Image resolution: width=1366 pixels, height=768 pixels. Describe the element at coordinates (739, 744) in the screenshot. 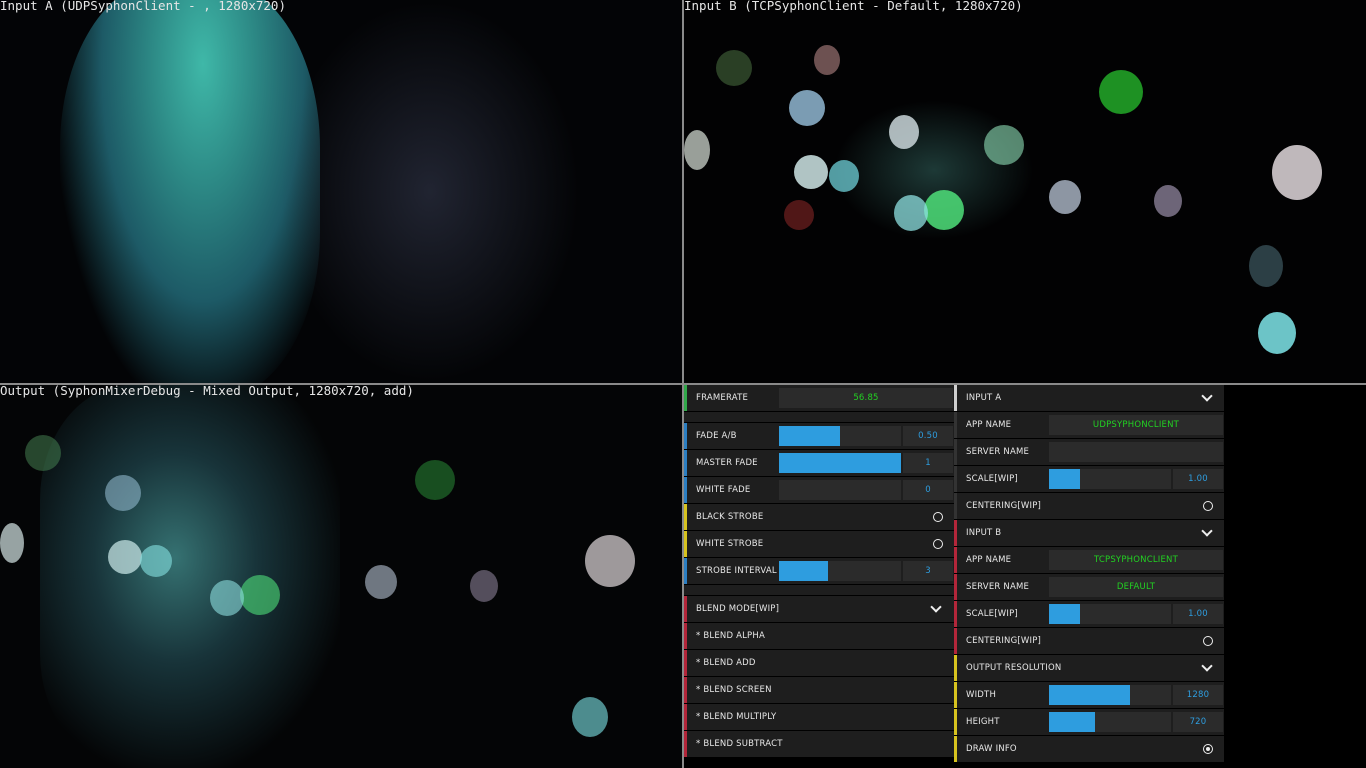

I see `blend-option-label: * BLEND SUBTRACT` at that location.